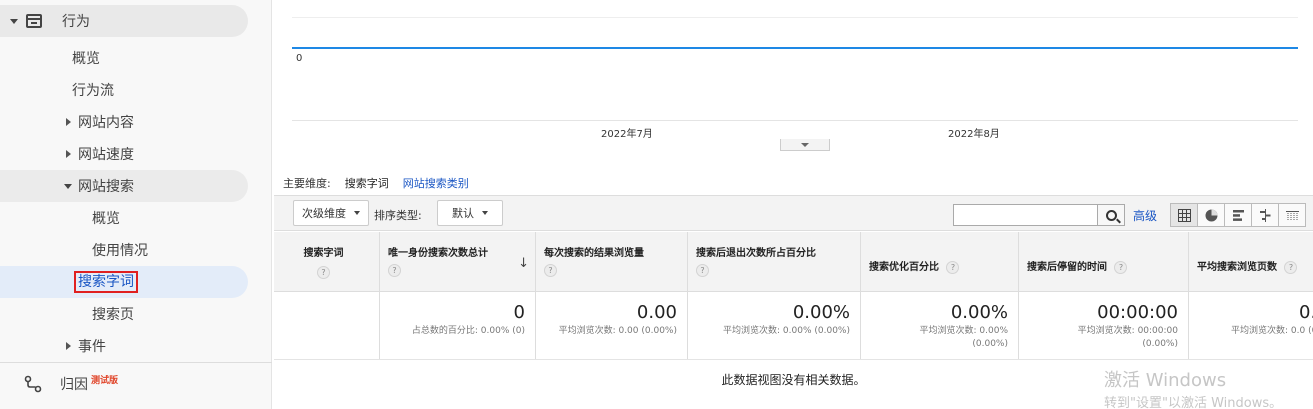 This screenshot has width=1313, height=409. What do you see at coordinates (120, 251) in the screenshot?
I see `sidebar-item-label: 使用情况` at bounding box center [120, 251].